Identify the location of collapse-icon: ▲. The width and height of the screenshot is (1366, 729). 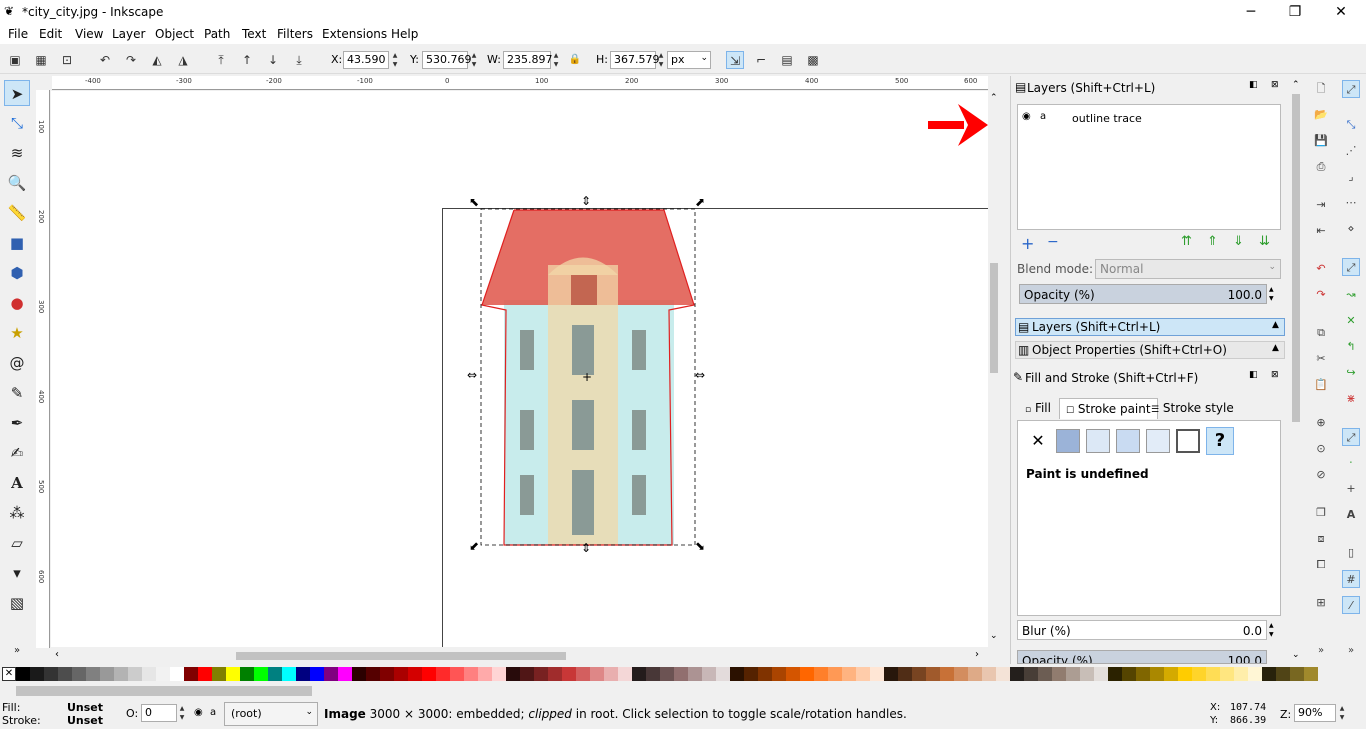
(1275, 348).